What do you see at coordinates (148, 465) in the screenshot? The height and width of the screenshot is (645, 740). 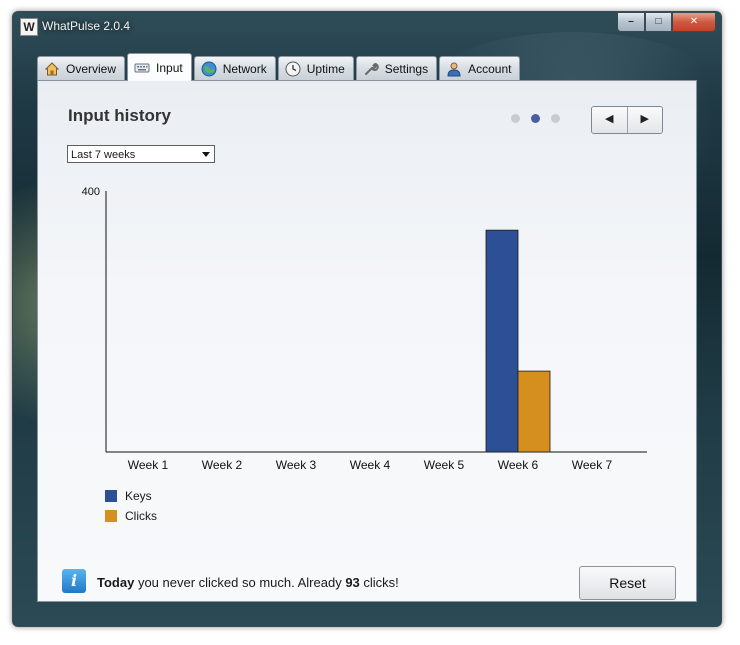 I see `x-tick-label: Week 1` at bounding box center [148, 465].